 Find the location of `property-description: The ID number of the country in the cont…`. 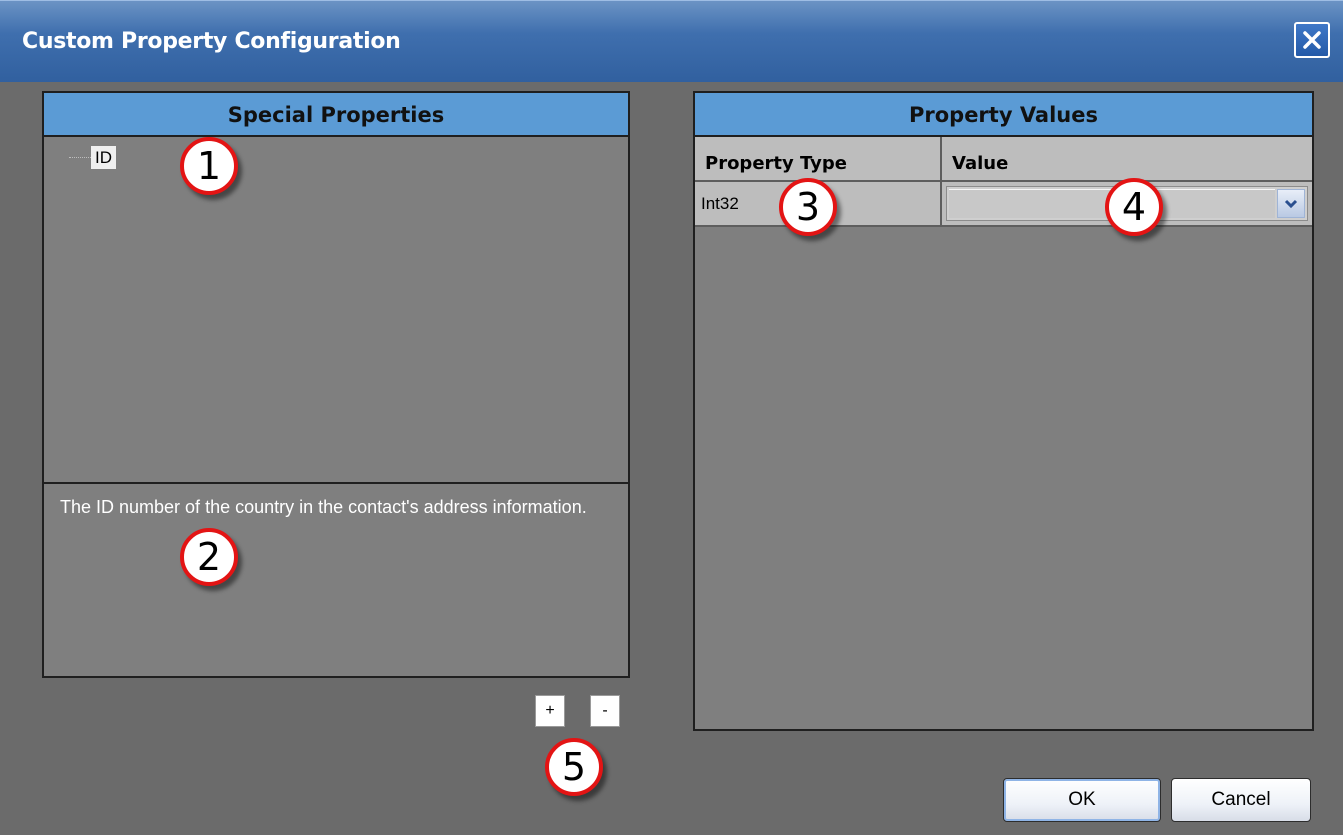

property-description: The ID number of the country in the cont… is located at coordinates (323, 507).